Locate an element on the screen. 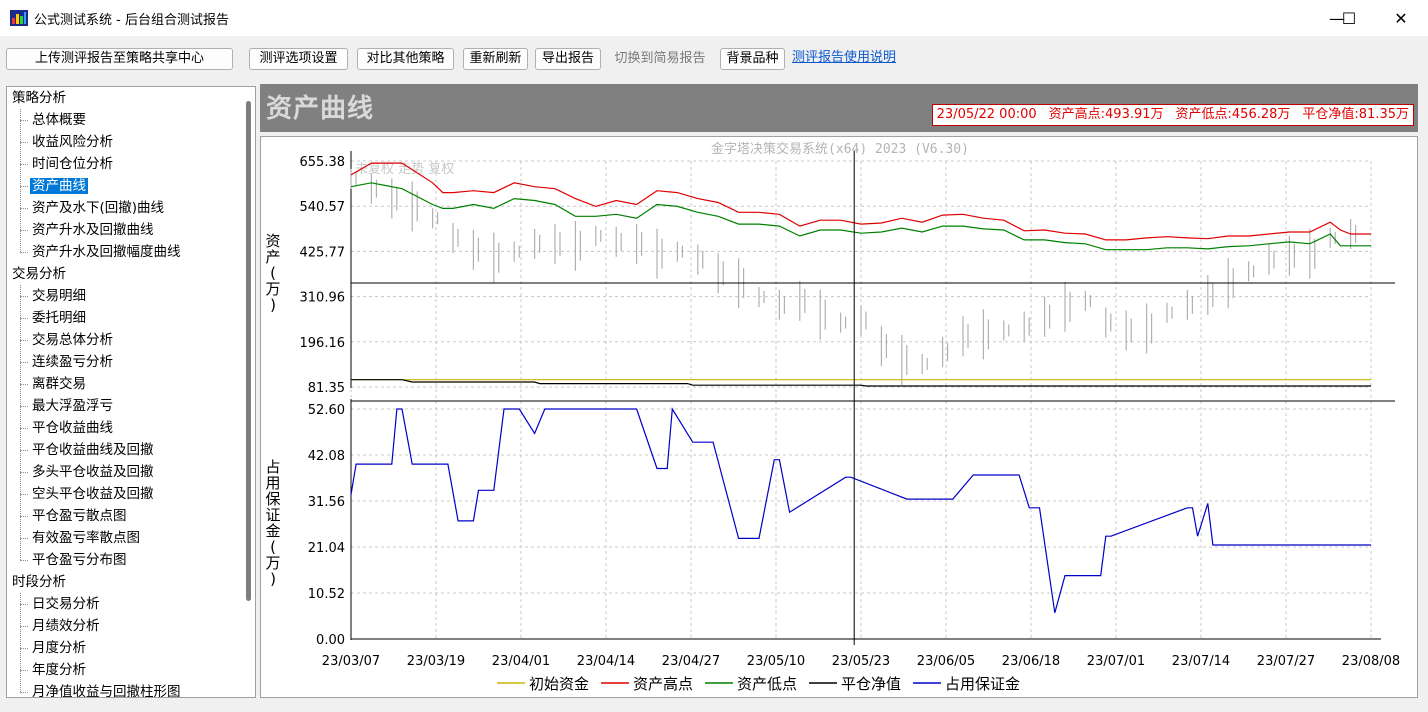 Image resolution: width=1428 pixels, height=712 pixels. tree-group: 策略分析 is located at coordinates (39, 98).